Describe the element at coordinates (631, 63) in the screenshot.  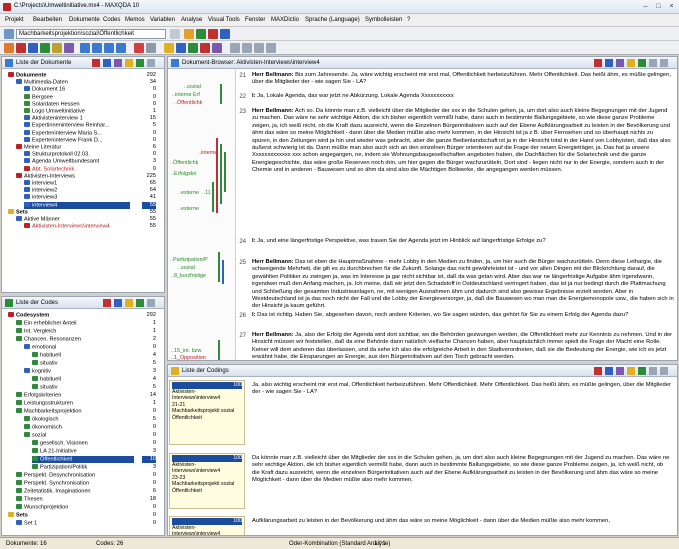
I see `browser-memo-icon` at that location.